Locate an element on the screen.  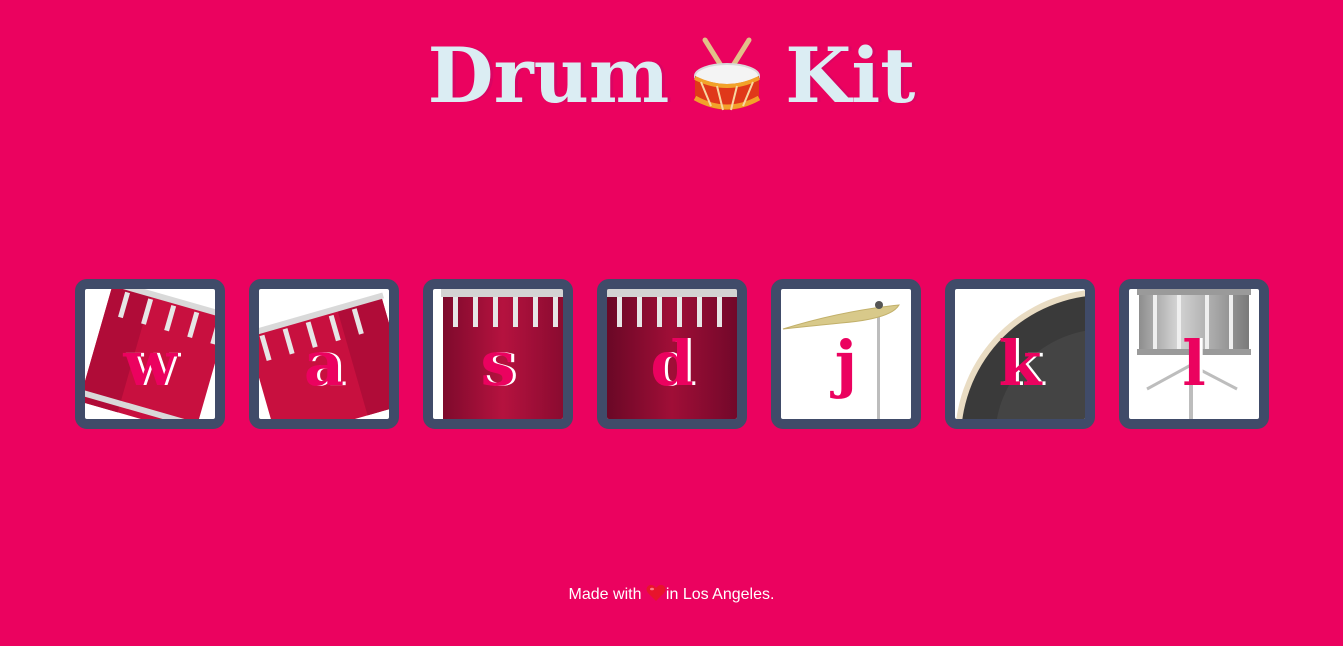
key-label: a is located at coordinates (324, 363).